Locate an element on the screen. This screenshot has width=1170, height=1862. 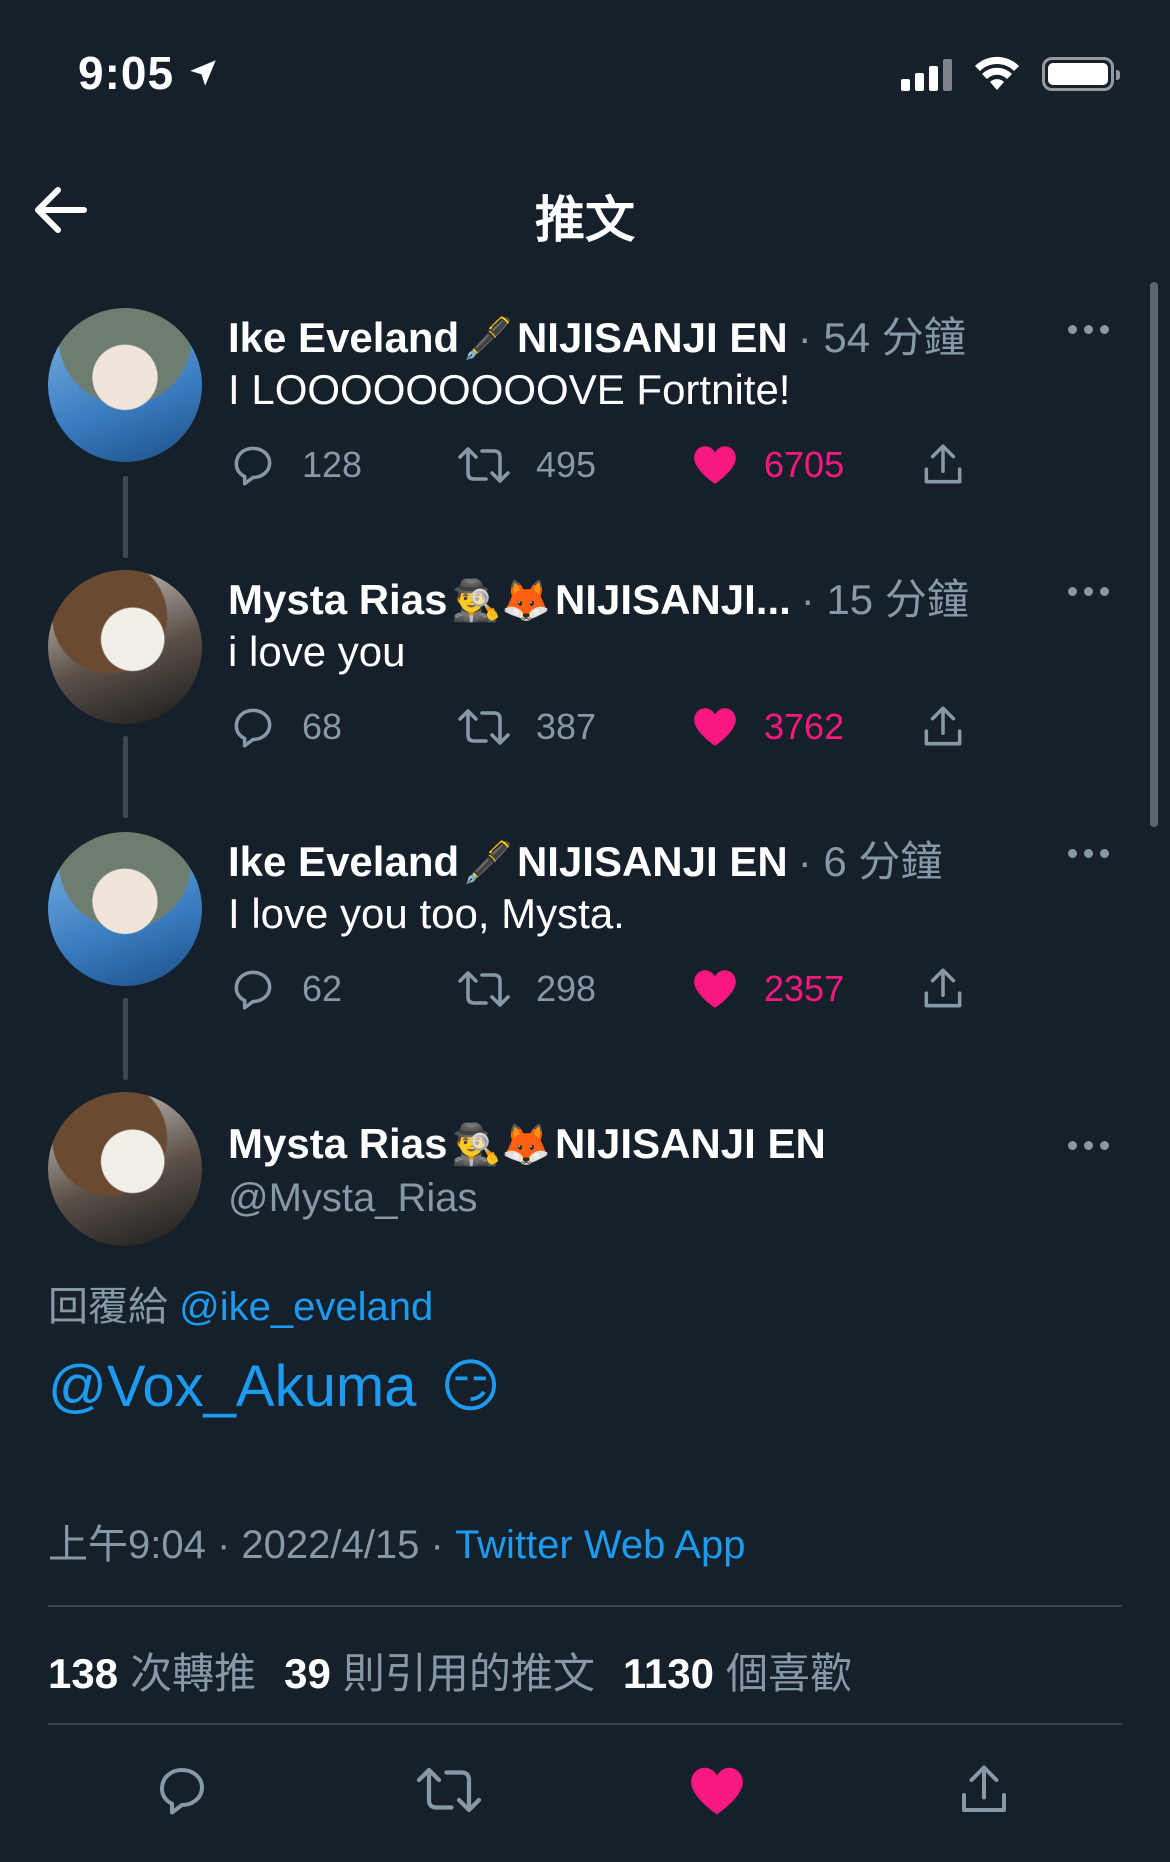
scrollbar is located at coordinates (1154, 554).